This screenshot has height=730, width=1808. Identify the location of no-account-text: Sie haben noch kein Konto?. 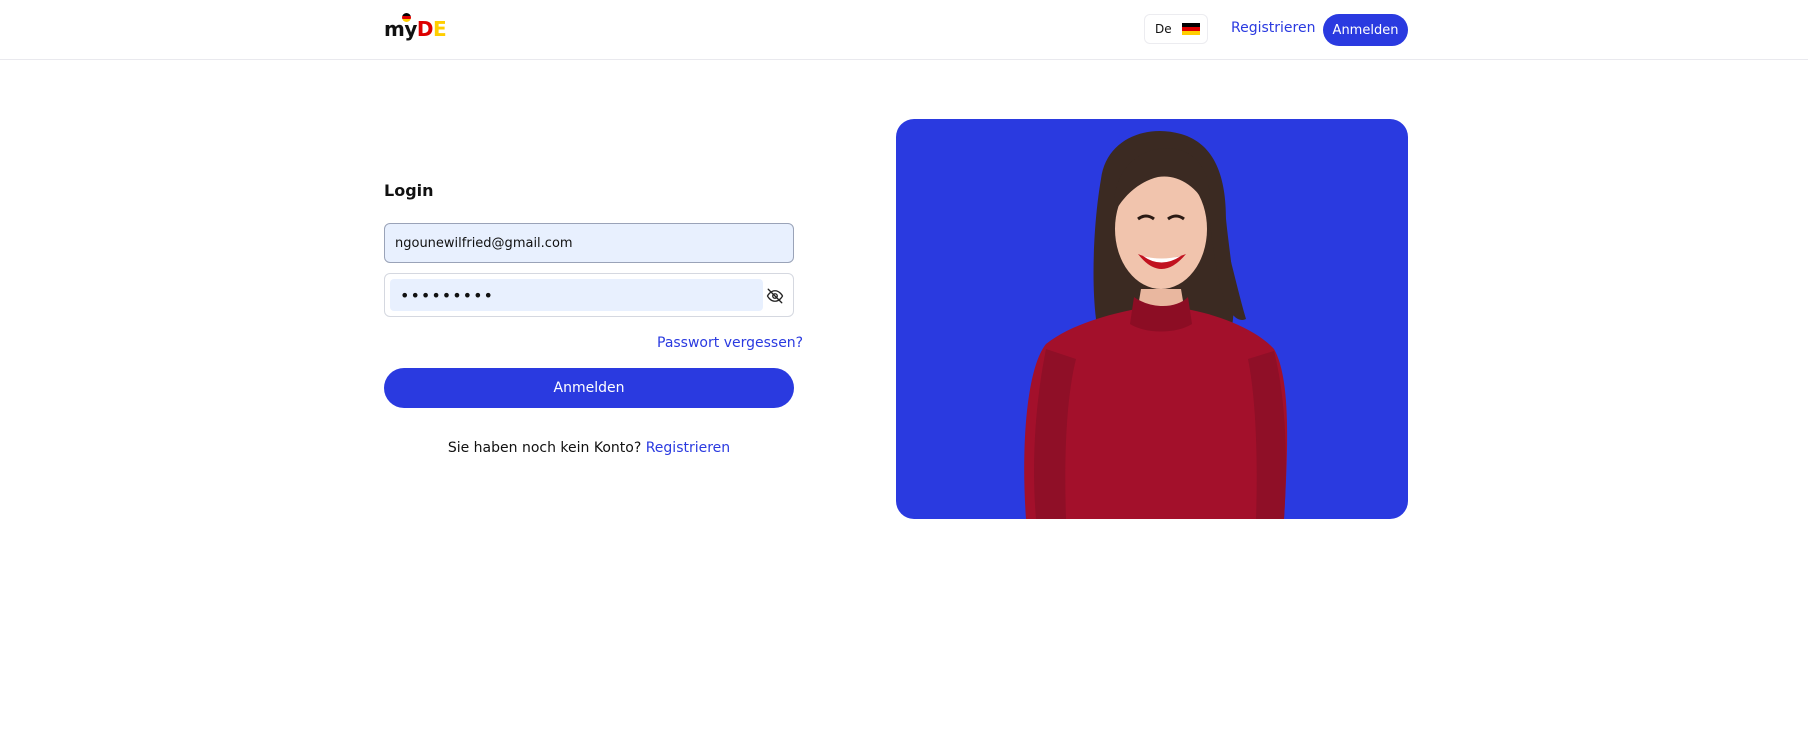
(544, 448).